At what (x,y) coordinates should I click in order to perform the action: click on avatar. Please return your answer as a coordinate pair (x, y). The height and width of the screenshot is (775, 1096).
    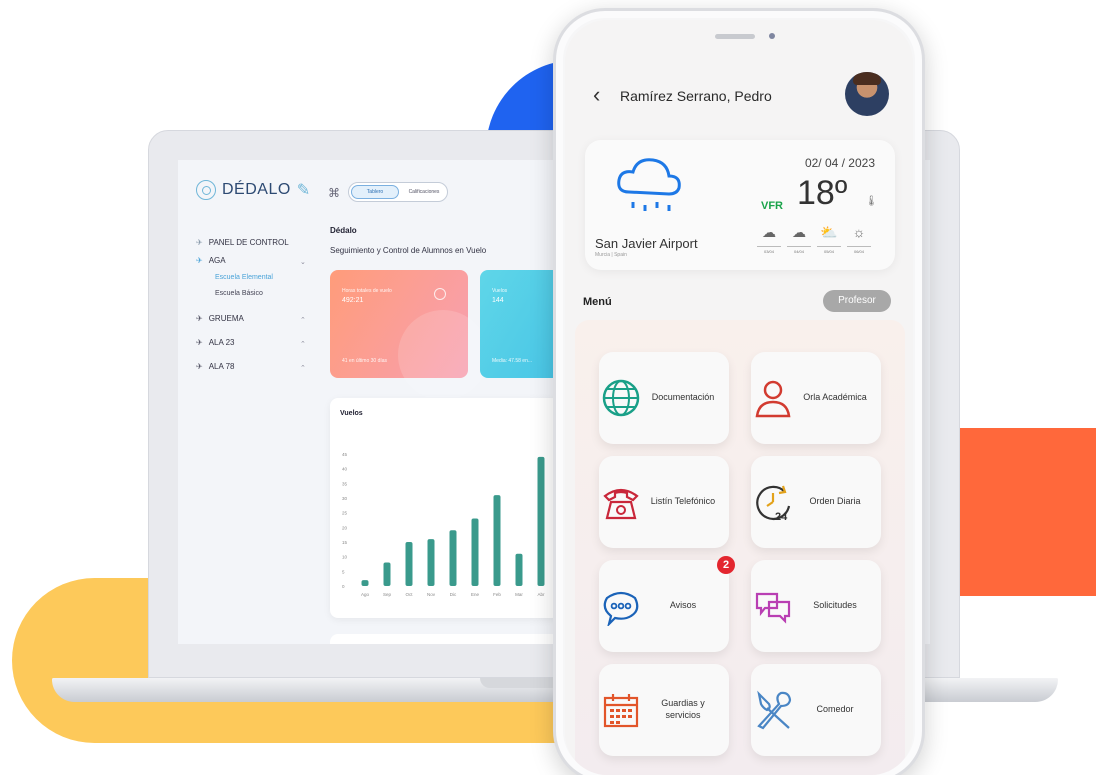
    Looking at the image, I should click on (867, 94).